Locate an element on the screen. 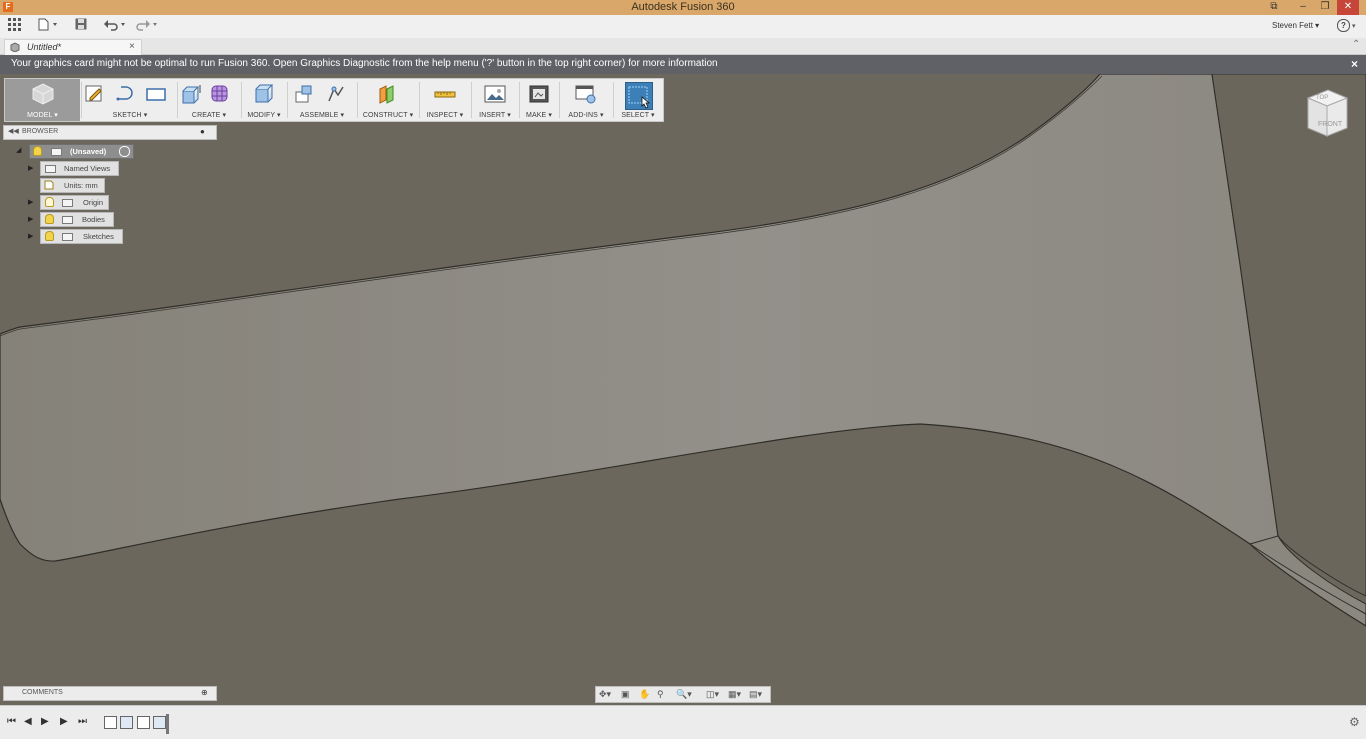 The image size is (1366, 739). new-component-icon is located at coordinates (304, 94).